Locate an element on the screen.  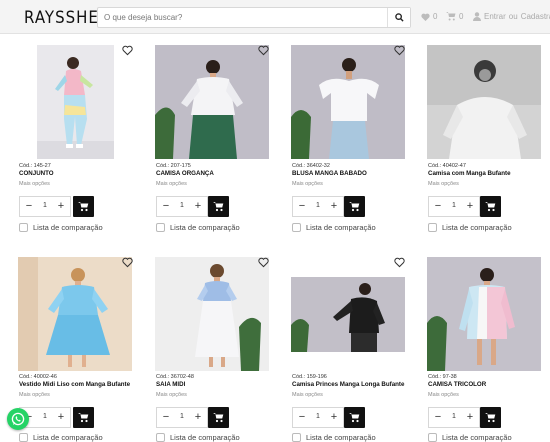
user-icon is located at coordinates (477, 16).